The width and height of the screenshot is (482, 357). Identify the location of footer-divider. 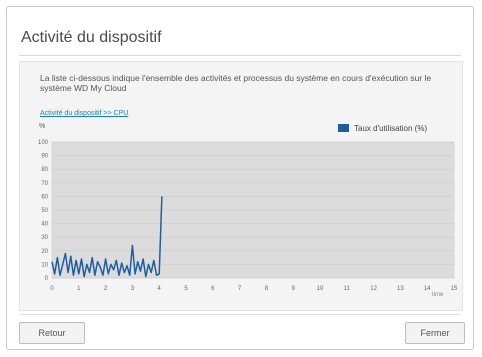
(240, 314).